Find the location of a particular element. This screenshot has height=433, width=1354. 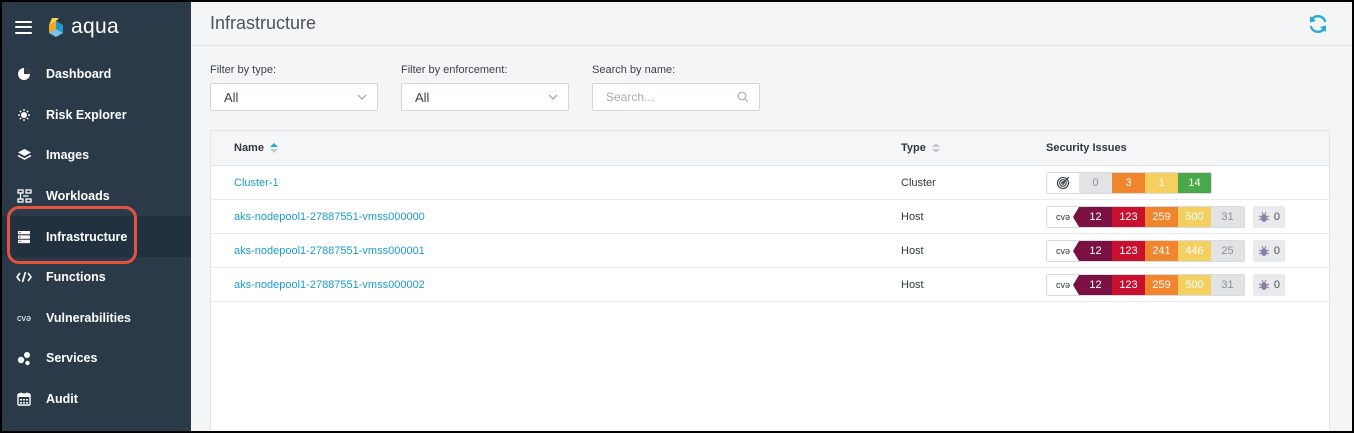

sidebar-item-label: Risk Explorer is located at coordinates (86, 114).